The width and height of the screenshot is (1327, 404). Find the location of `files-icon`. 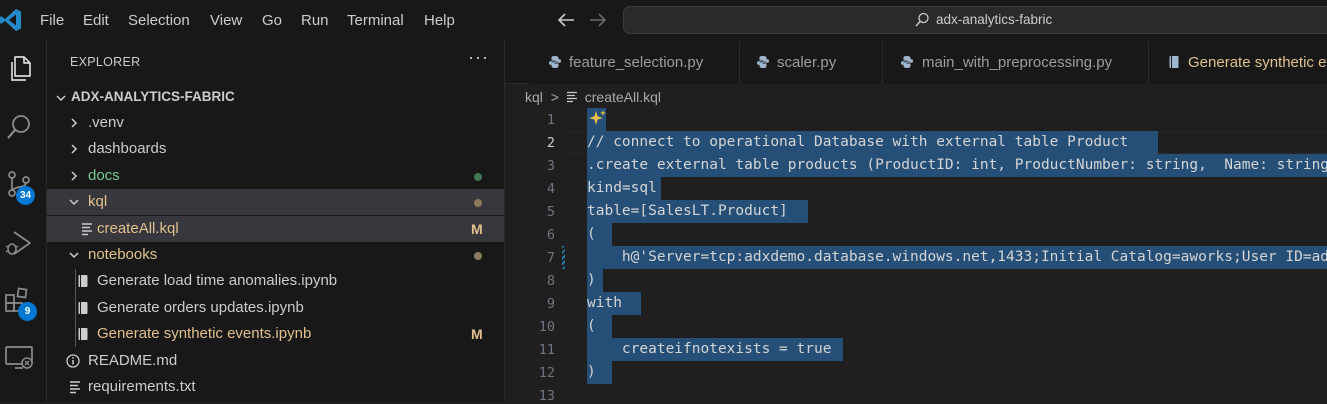

files-icon is located at coordinates (21, 68).